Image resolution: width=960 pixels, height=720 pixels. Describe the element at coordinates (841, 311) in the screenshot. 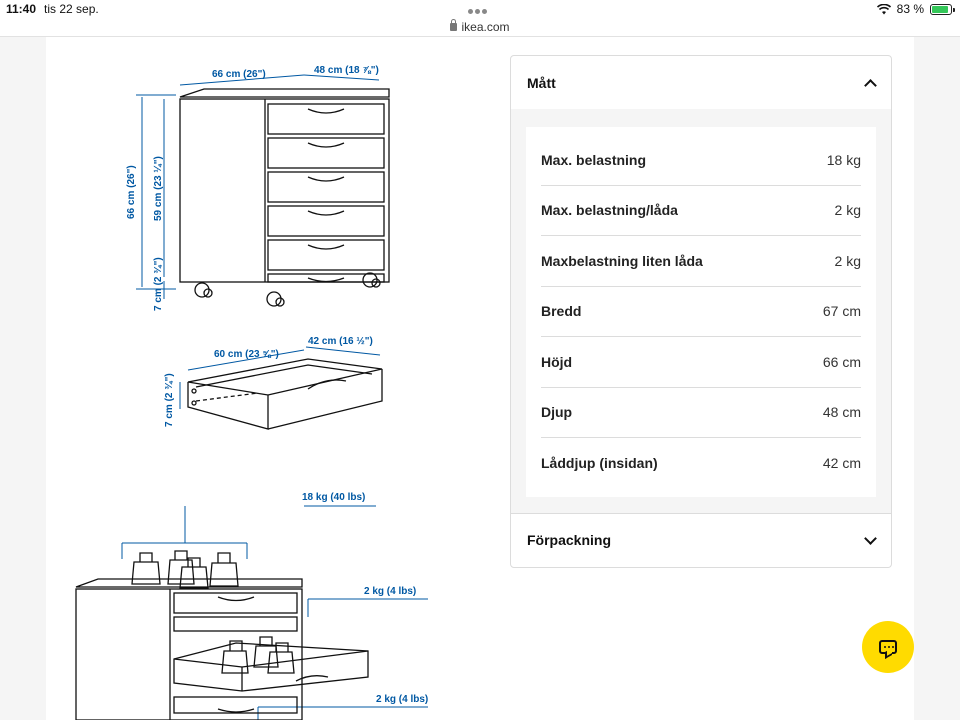

I see `spec-value: 67 cm` at that location.